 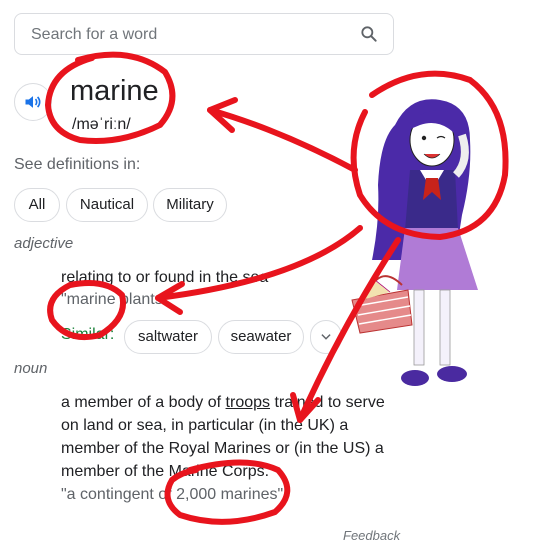 I want to click on chevron-down-icon, so click(x=326, y=337).